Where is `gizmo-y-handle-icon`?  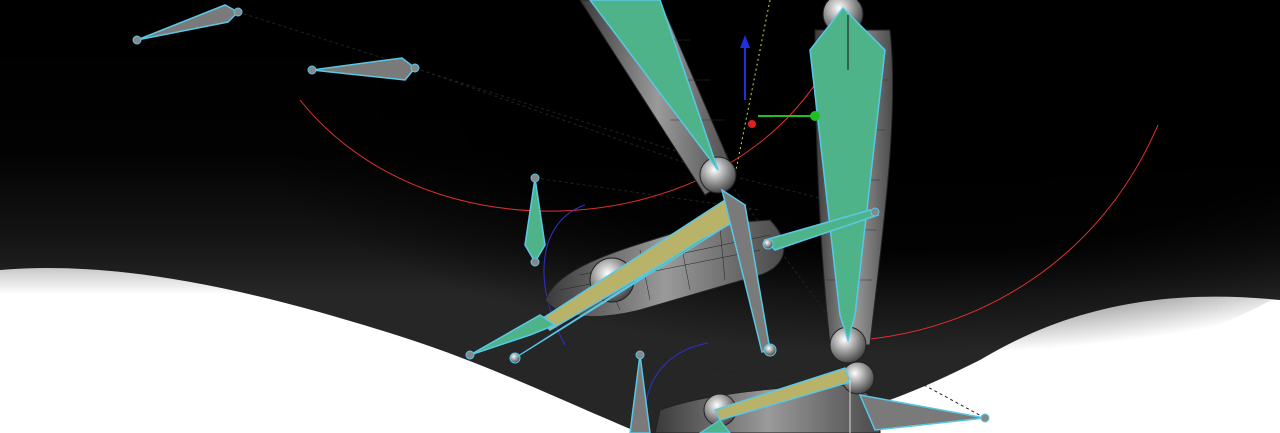
gizmo-y-handle-icon is located at coordinates (815, 116).